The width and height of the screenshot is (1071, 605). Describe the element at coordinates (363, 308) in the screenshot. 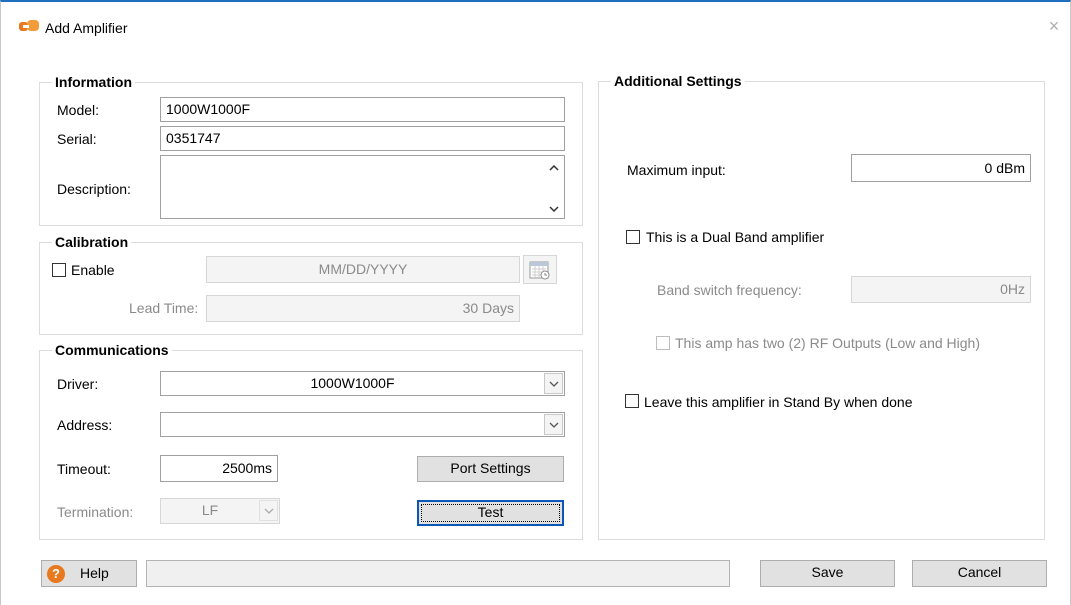

I see `lead-time-field: 30 Days` at that location.